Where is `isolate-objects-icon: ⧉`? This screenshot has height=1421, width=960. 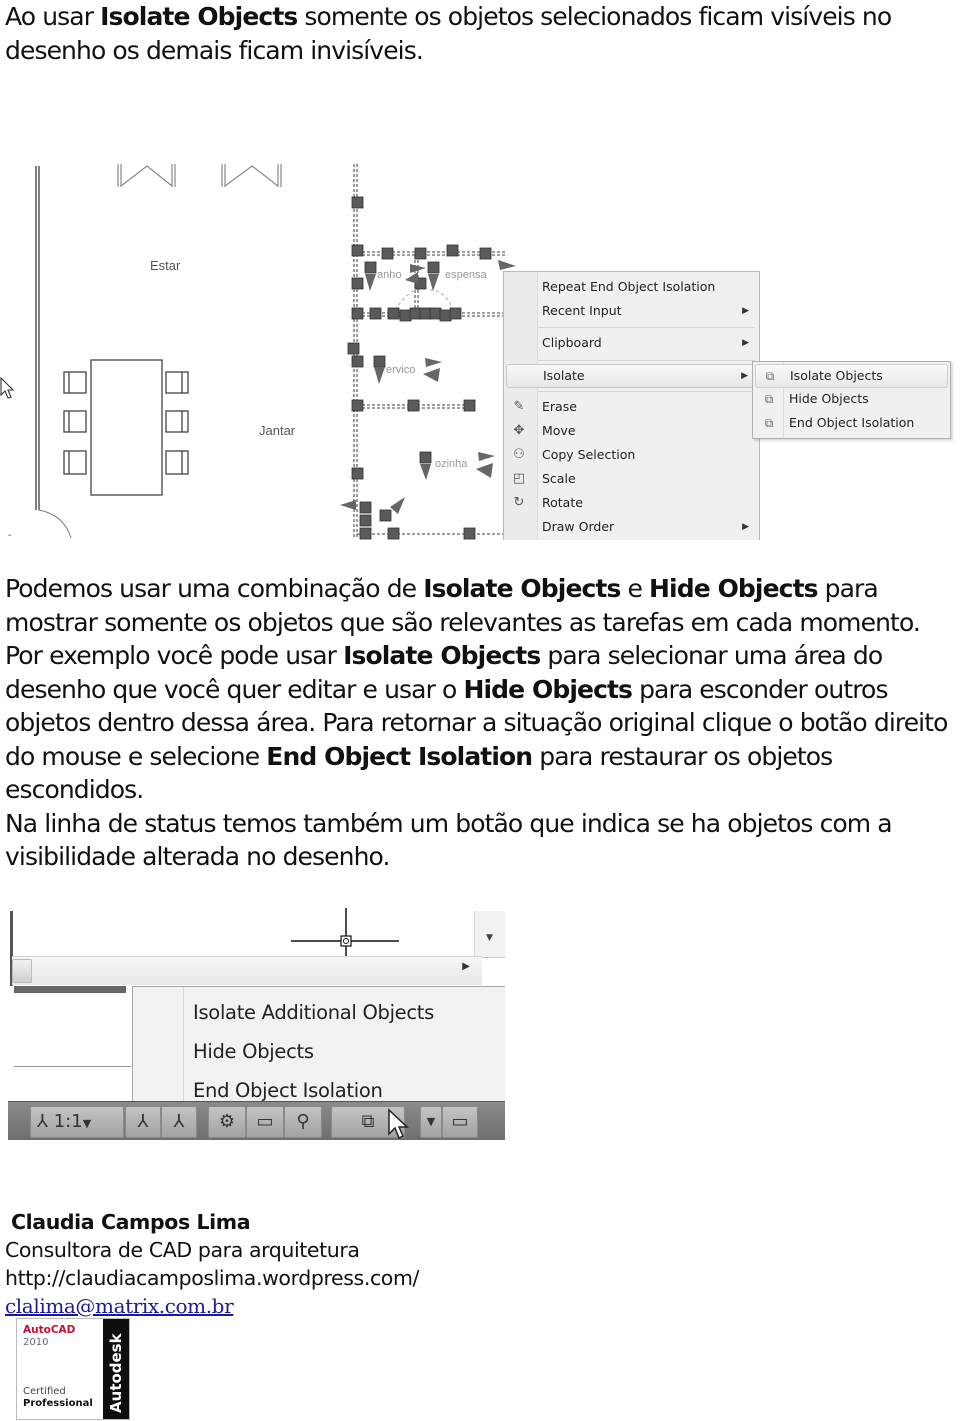
isolate-objects-icon: ⧉ is located at coordinates (770, 376).